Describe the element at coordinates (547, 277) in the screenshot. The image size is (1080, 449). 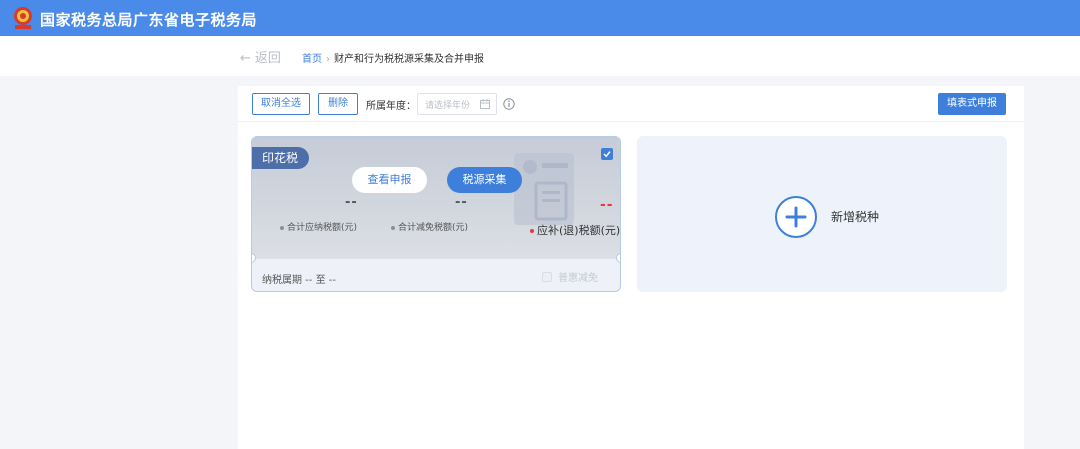
I see `checkbox-disabled-icon` at that location.